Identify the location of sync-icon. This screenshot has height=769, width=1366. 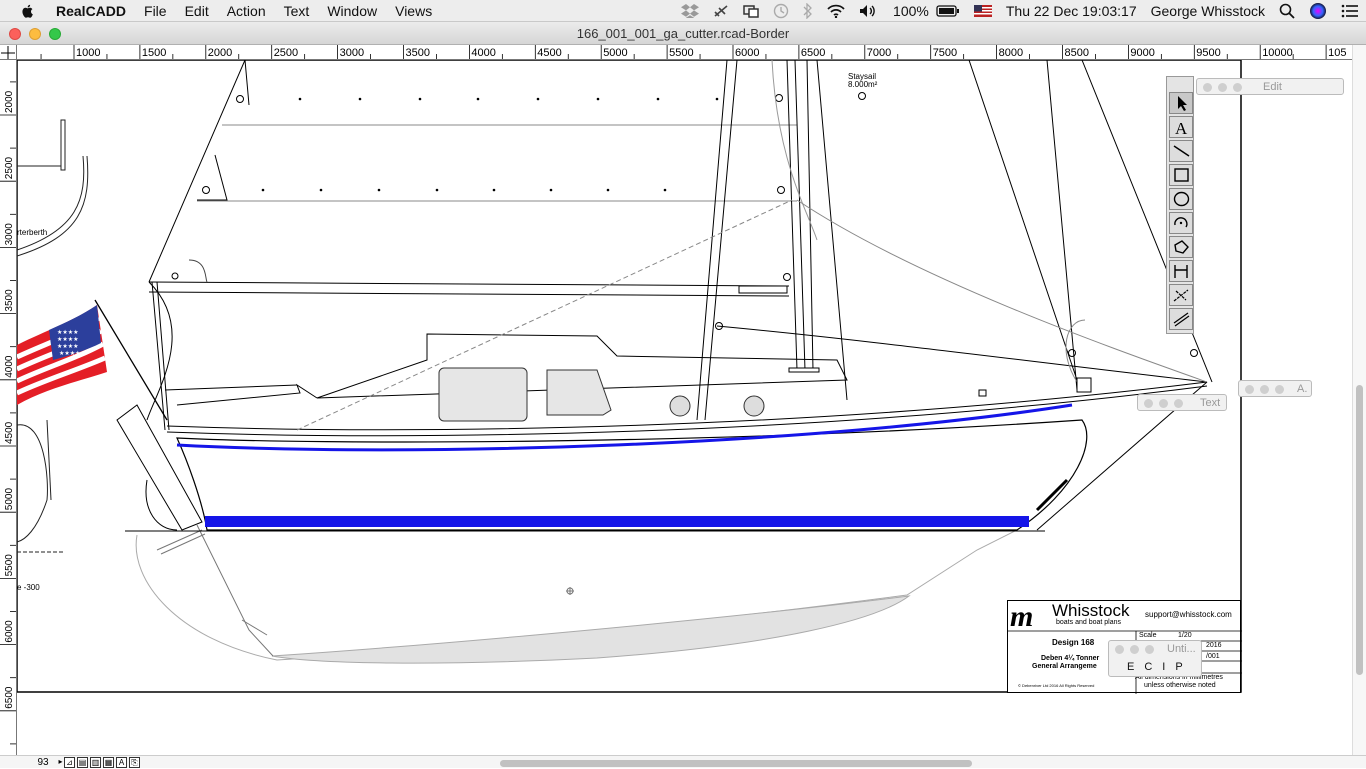
(721, 11).